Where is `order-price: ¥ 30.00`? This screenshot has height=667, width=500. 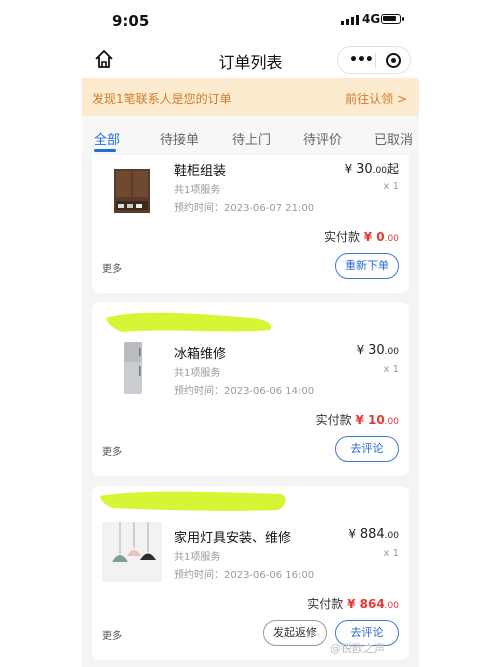 order-price: ¥ 30.00 is located at coordinates (377, 350).